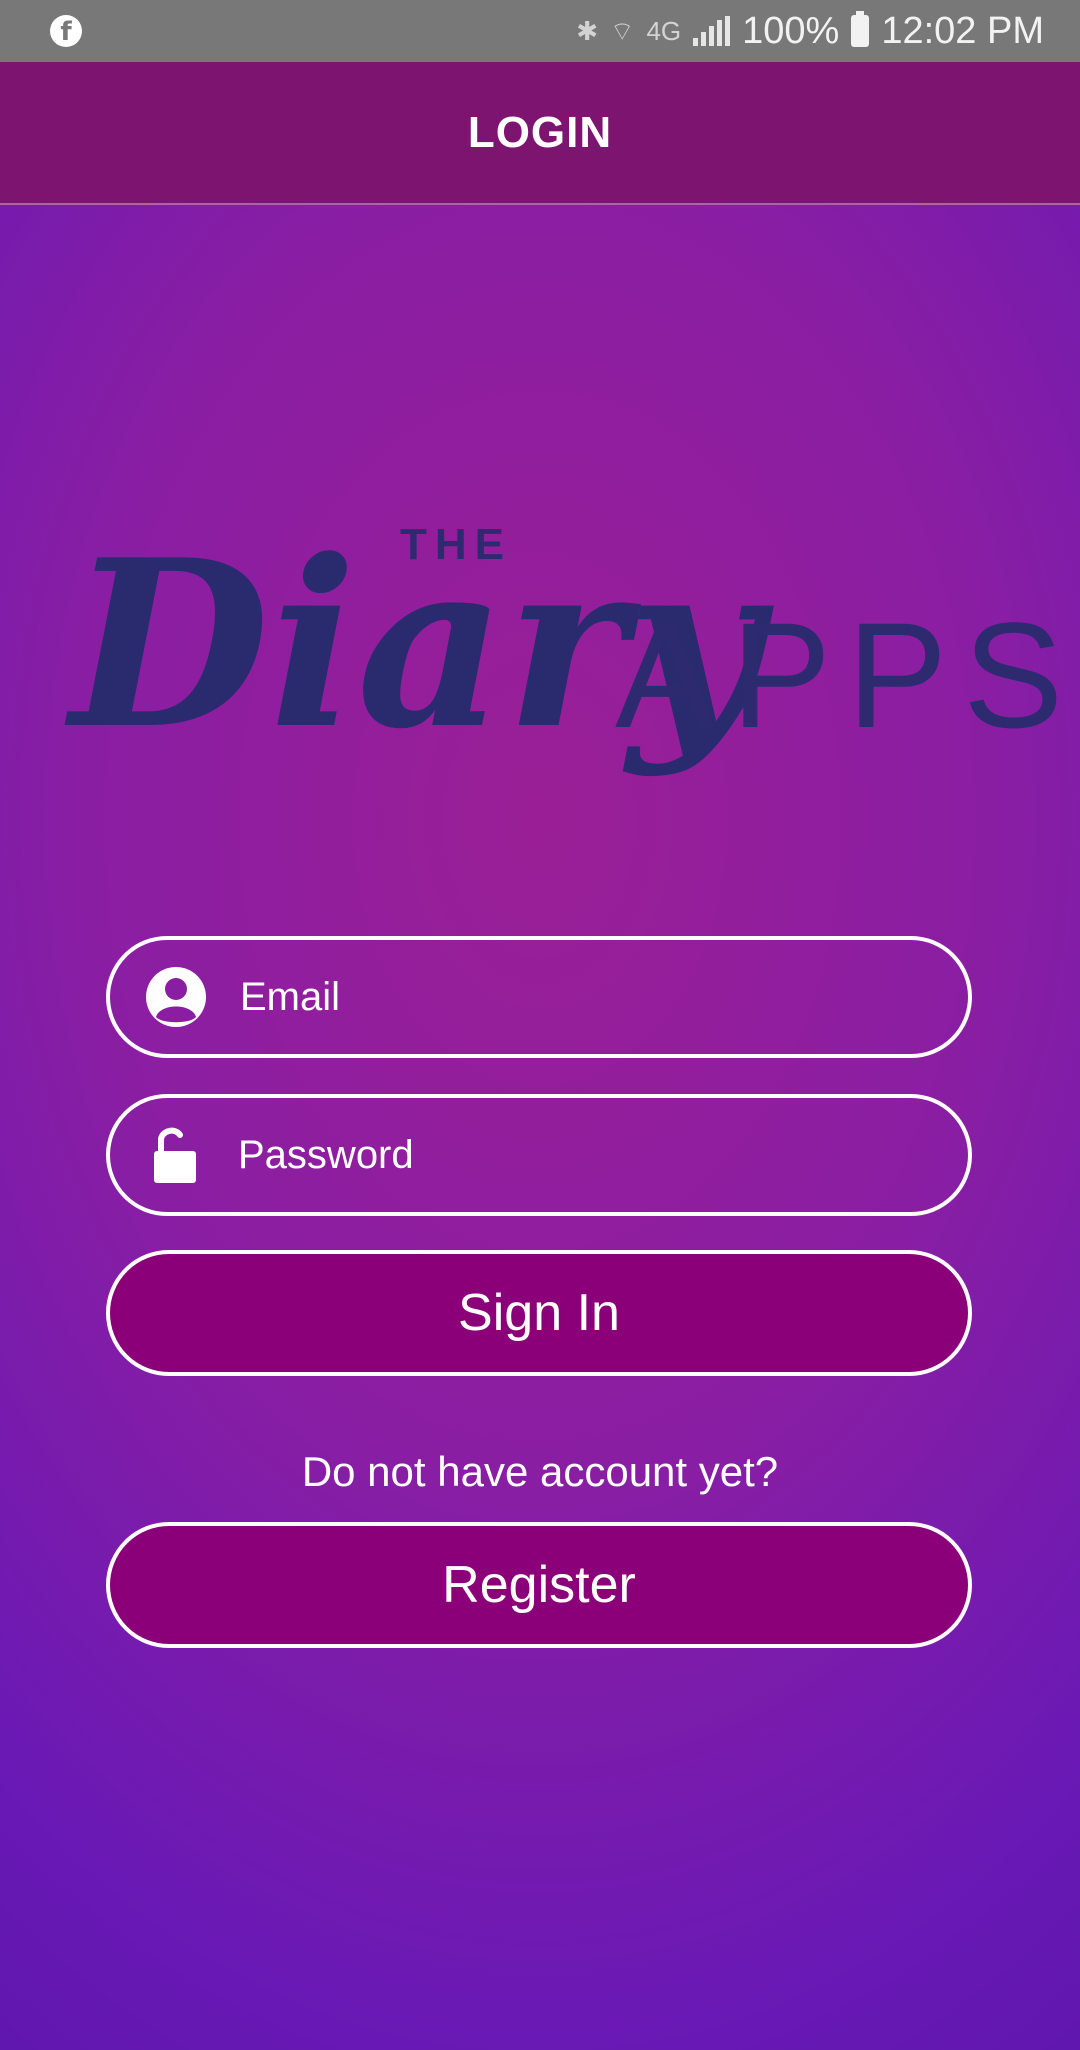 The image size is (1080, 2050). Describe the element at coordinates (791, 30) in the screenshot. I see `battery-percent: 100%` at that location.